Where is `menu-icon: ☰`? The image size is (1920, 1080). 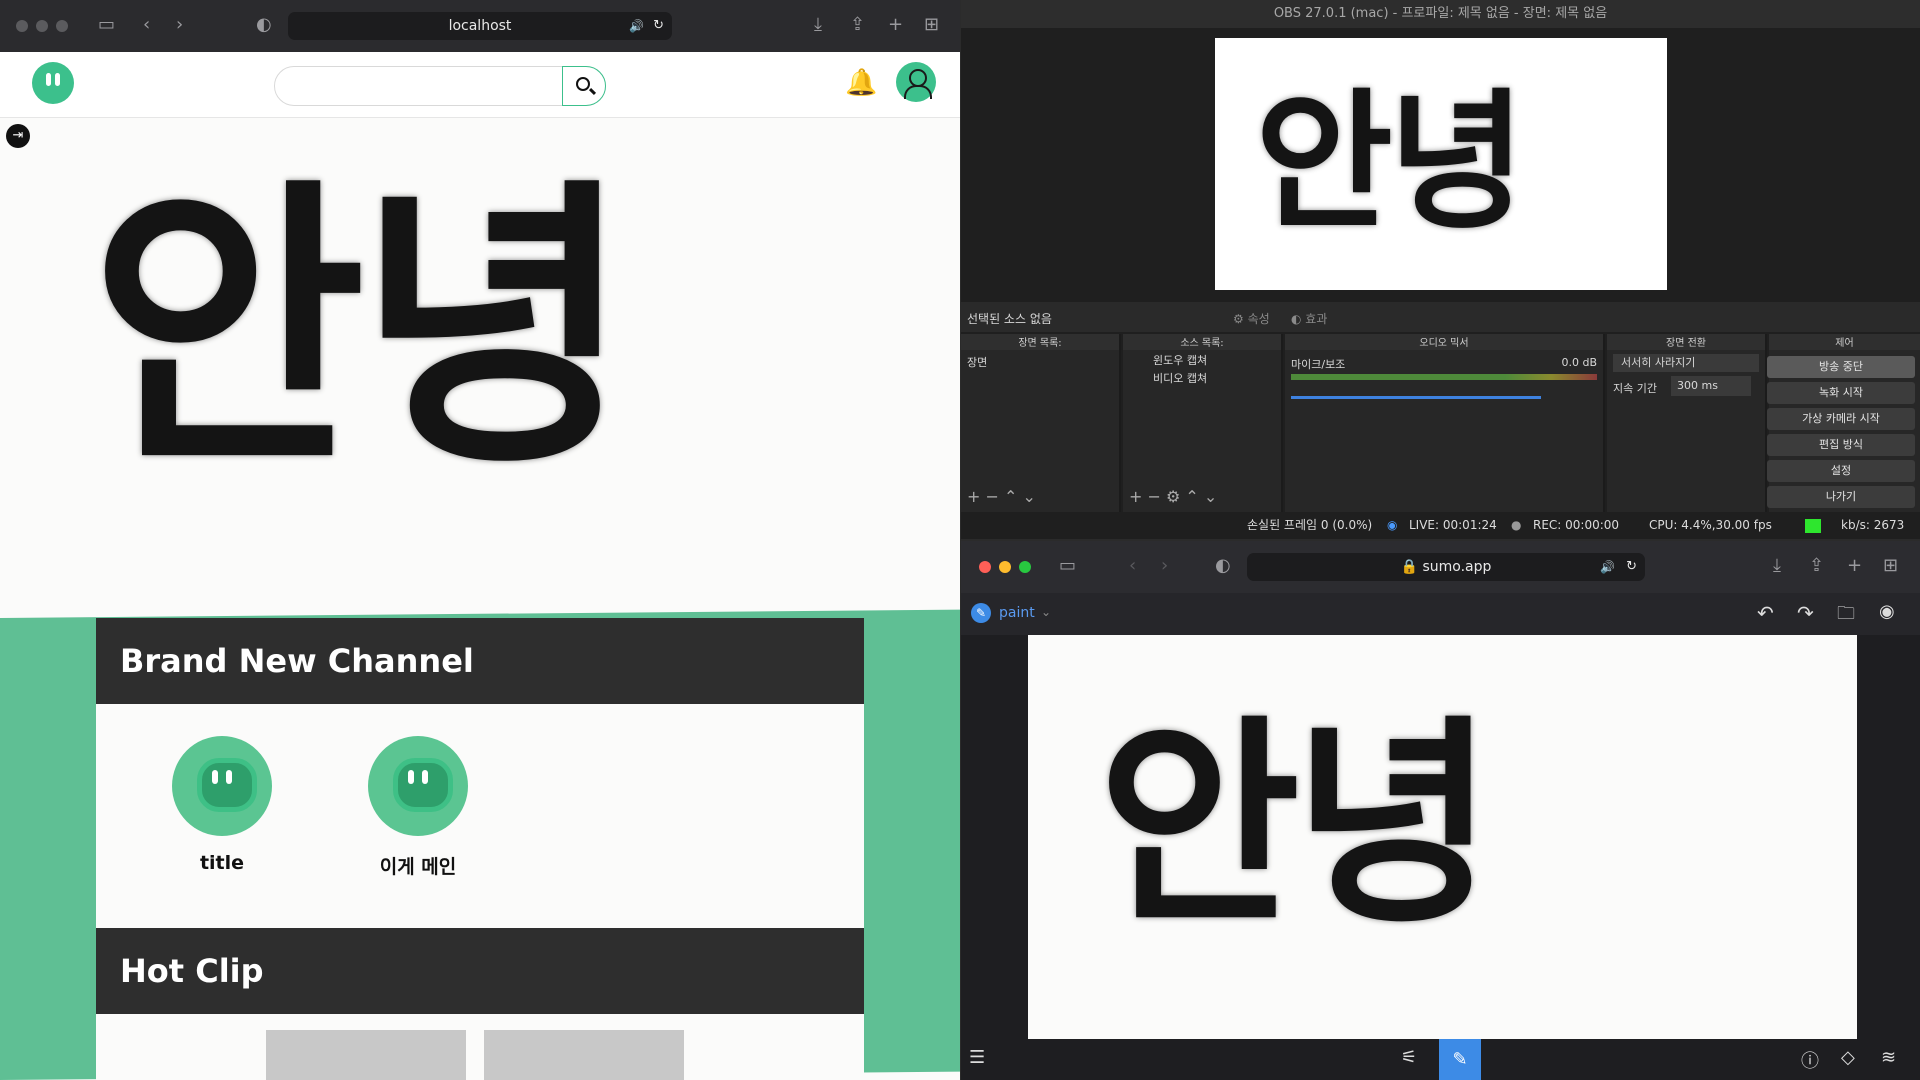 menu-icon: ☰ is located at coordinates (977, 1057).